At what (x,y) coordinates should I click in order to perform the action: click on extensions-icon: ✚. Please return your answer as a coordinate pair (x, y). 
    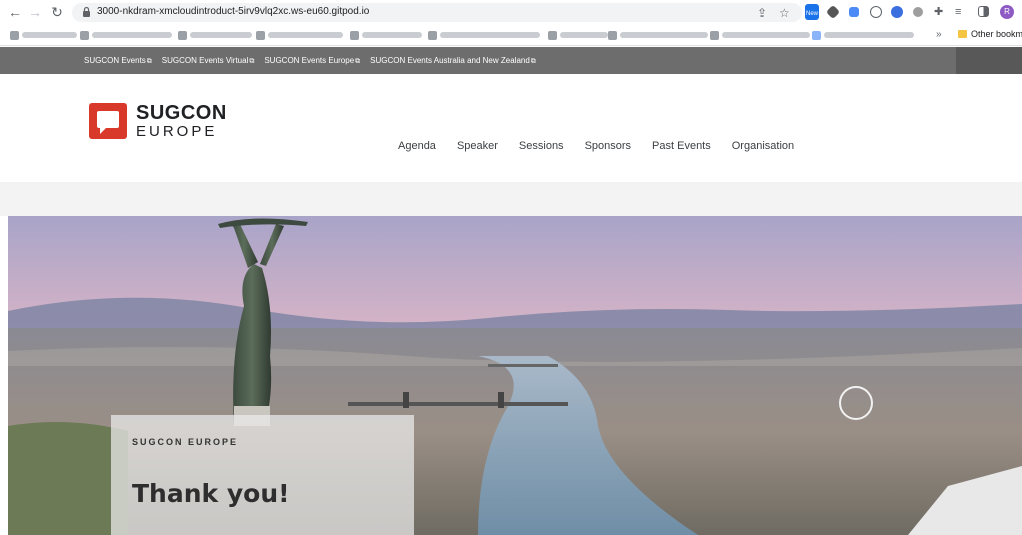
    Looking at the image, I should click on (938, 12).